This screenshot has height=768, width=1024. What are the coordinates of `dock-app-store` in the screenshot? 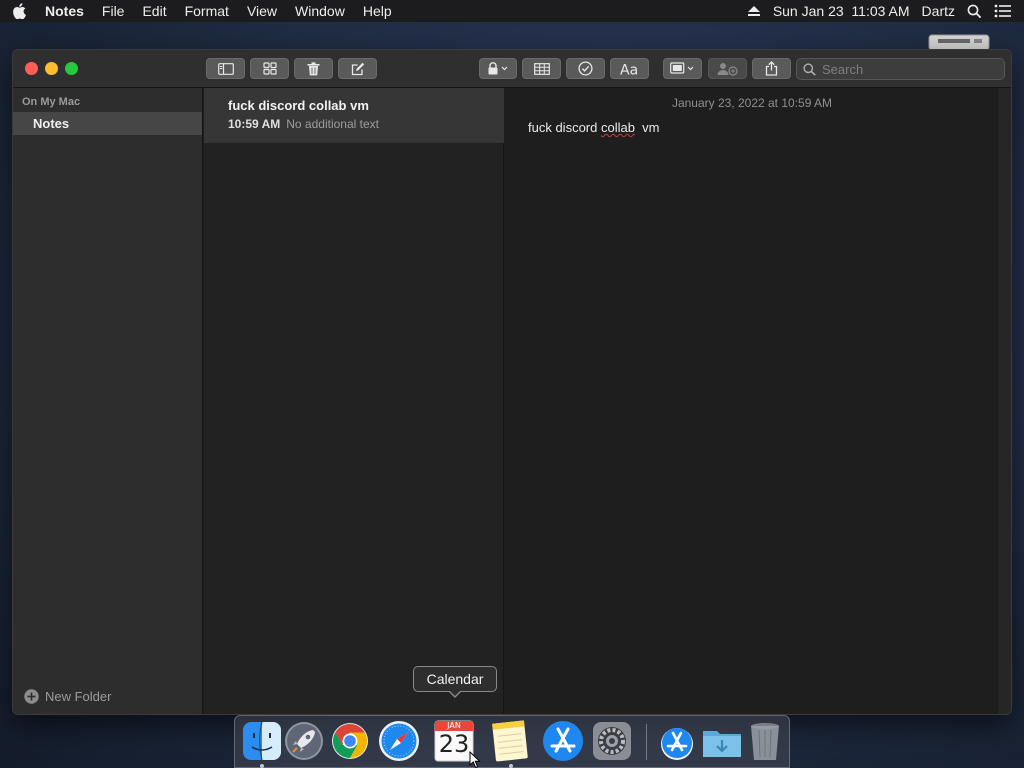 It's located at (563, 741).